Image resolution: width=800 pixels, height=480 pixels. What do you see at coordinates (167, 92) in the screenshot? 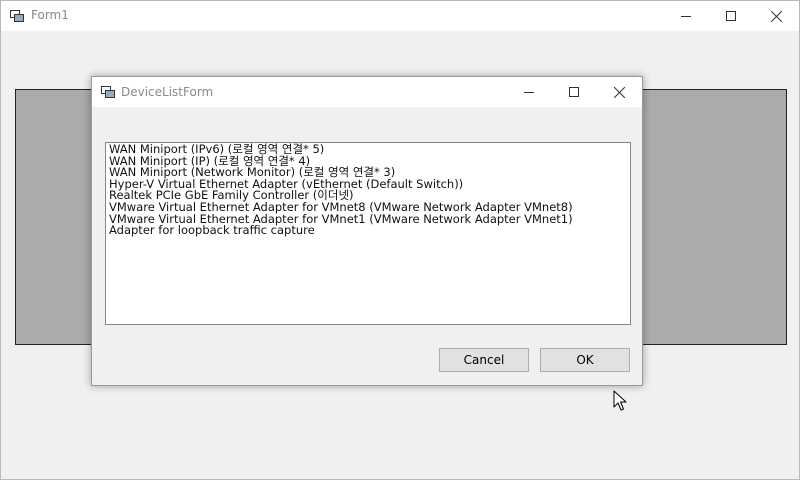
I see `dialog-title: DeviceListForm` at bounding box center [167, 92].